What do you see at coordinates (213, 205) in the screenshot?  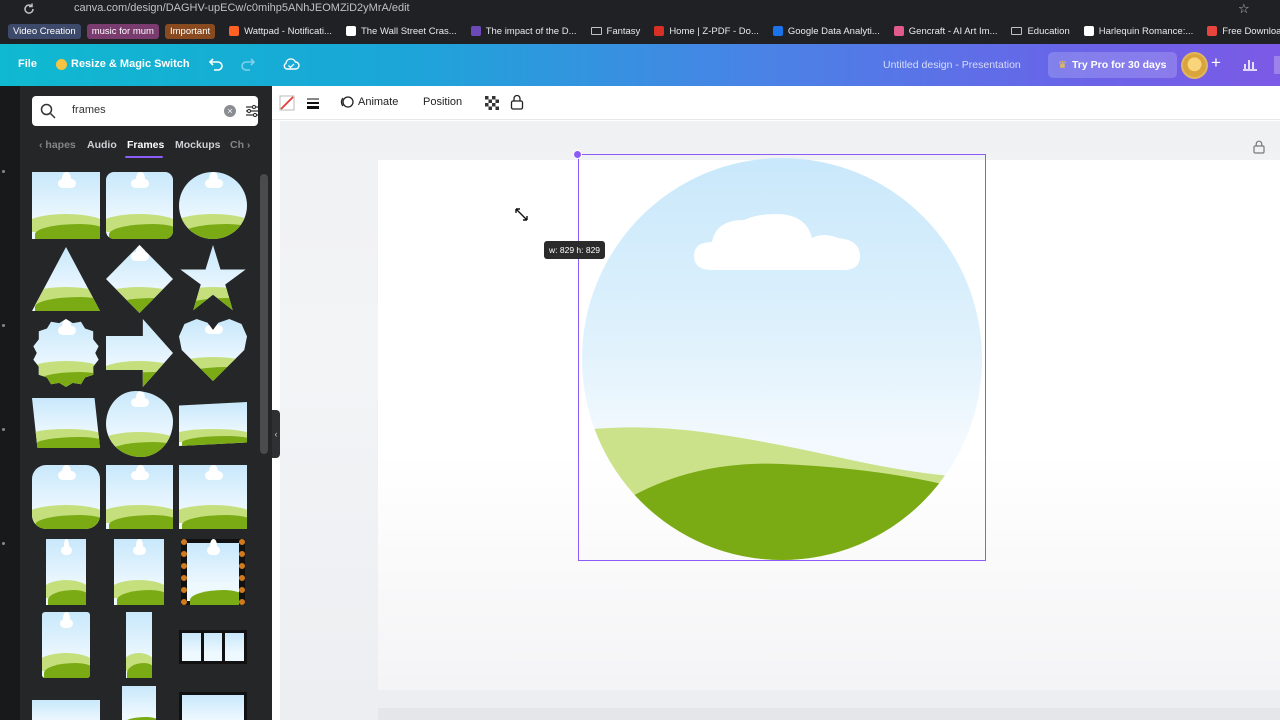 I see `frame-circle` at bounding box center [213, 205].